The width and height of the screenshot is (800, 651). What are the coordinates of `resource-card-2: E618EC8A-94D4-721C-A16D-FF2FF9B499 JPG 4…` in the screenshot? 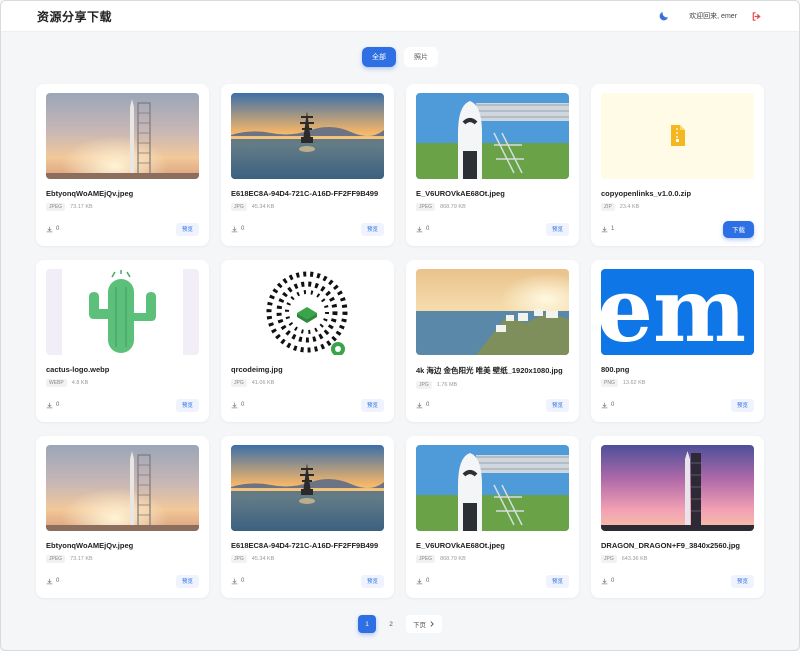 It's located at (307, 165).